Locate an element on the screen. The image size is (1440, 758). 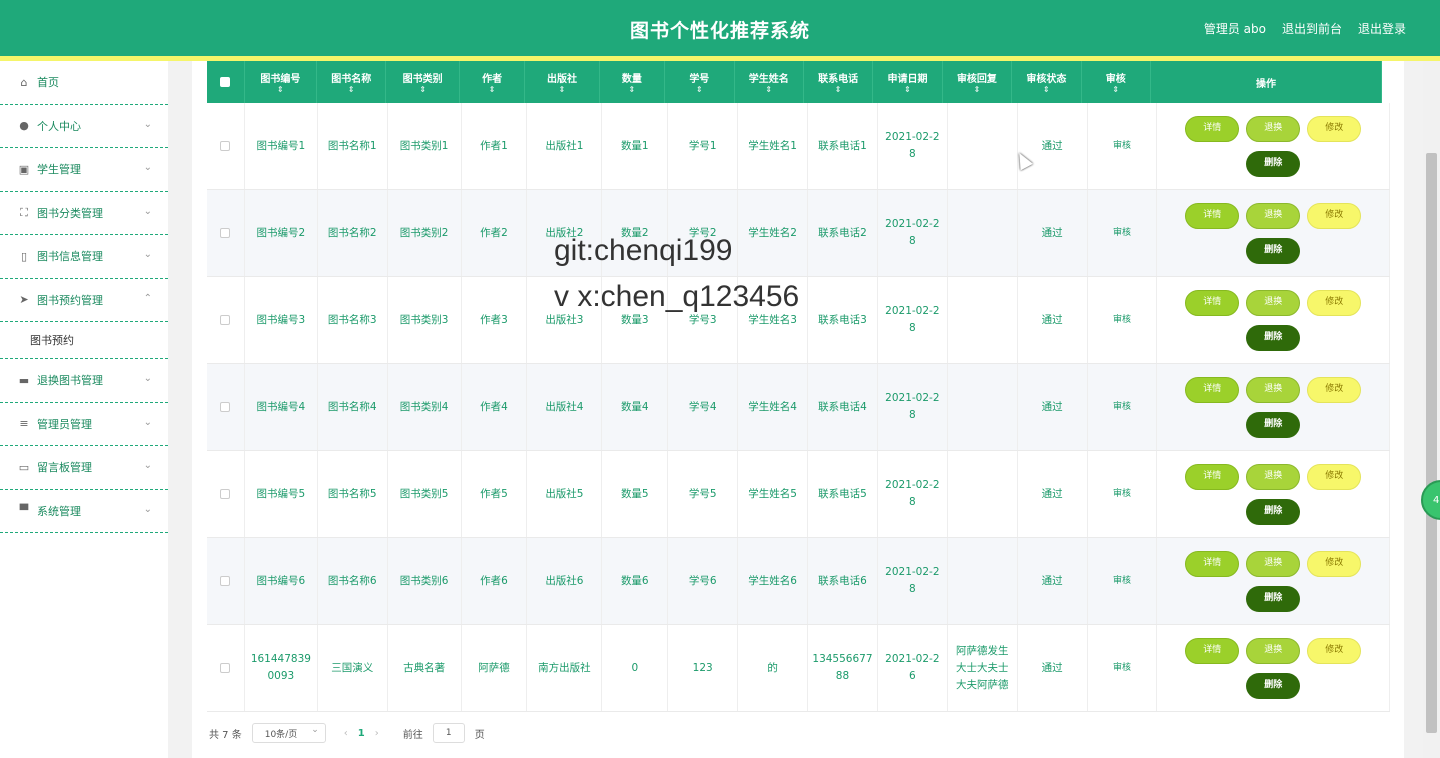
column-header: 审核 ⇕ is located at coordinates (1116, 82).